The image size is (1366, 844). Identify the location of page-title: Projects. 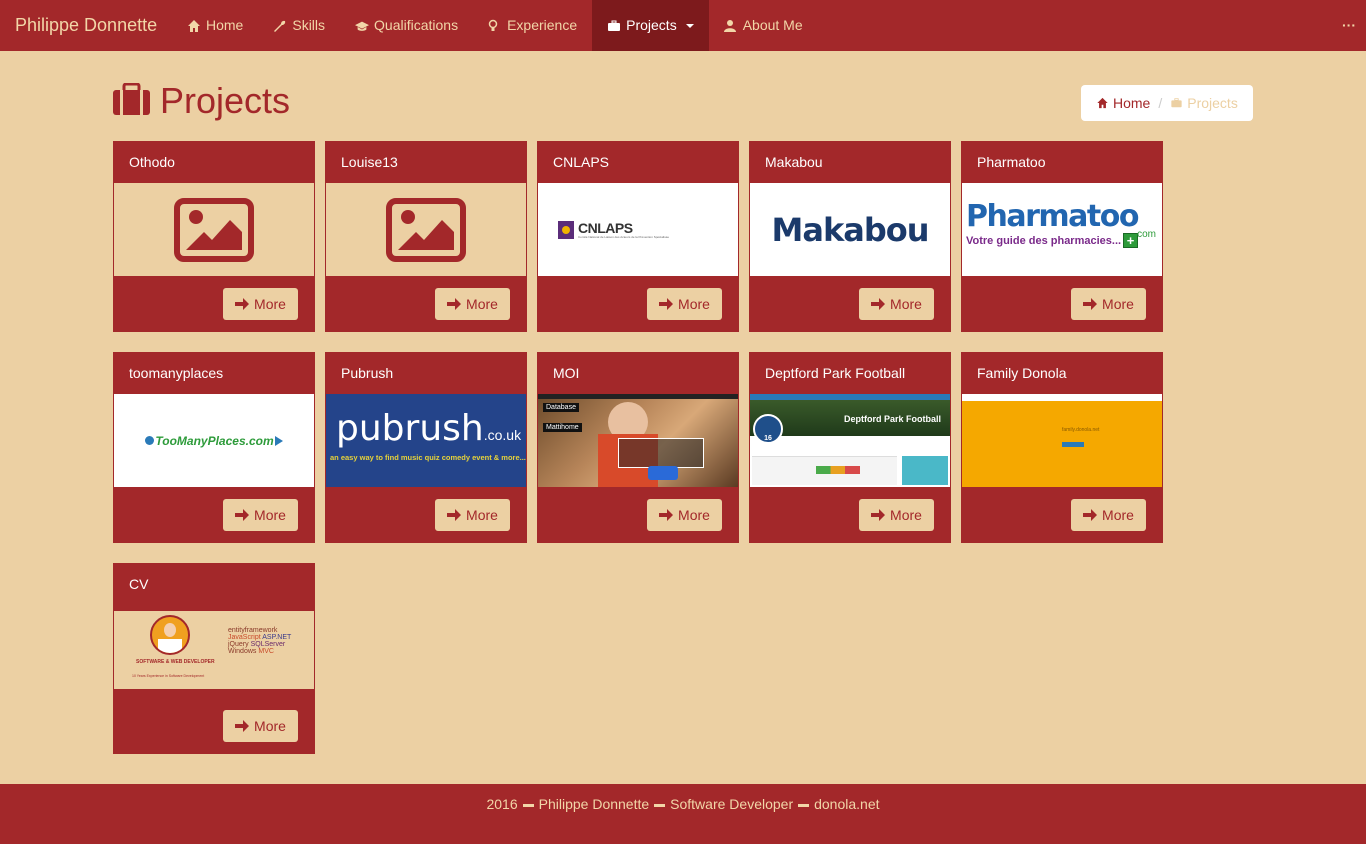
(225, 100).